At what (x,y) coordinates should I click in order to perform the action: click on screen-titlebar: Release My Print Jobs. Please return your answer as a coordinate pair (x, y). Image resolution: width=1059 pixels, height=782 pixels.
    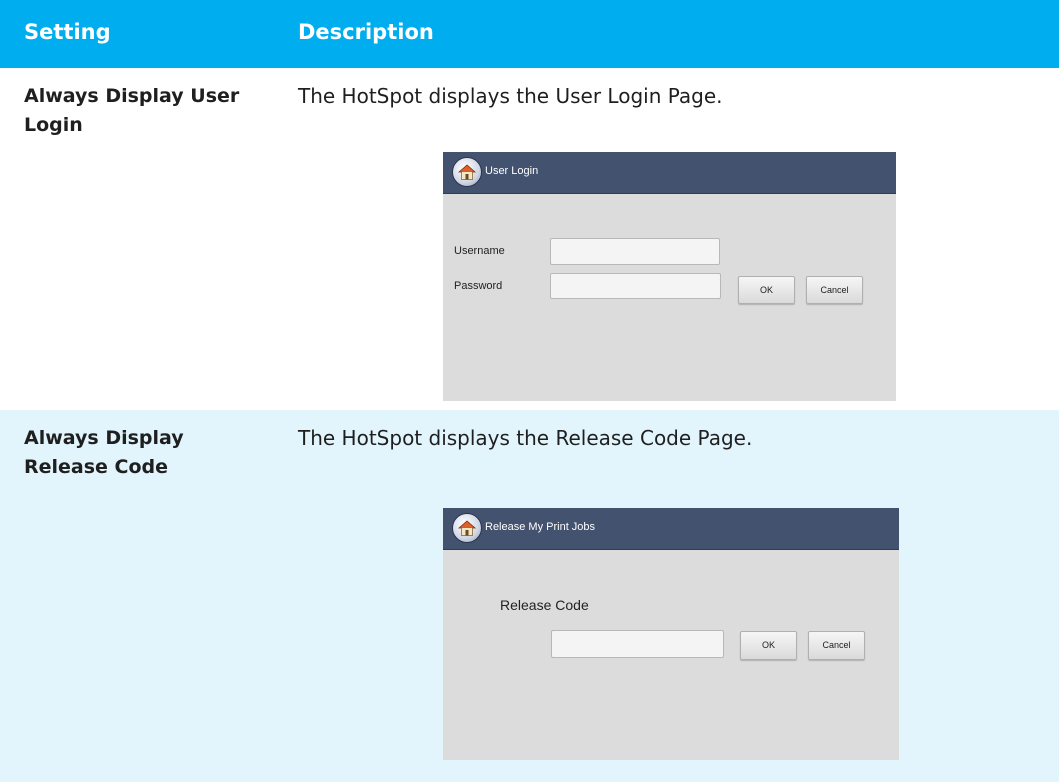
    Looking at the image, I should click on (671, 529).